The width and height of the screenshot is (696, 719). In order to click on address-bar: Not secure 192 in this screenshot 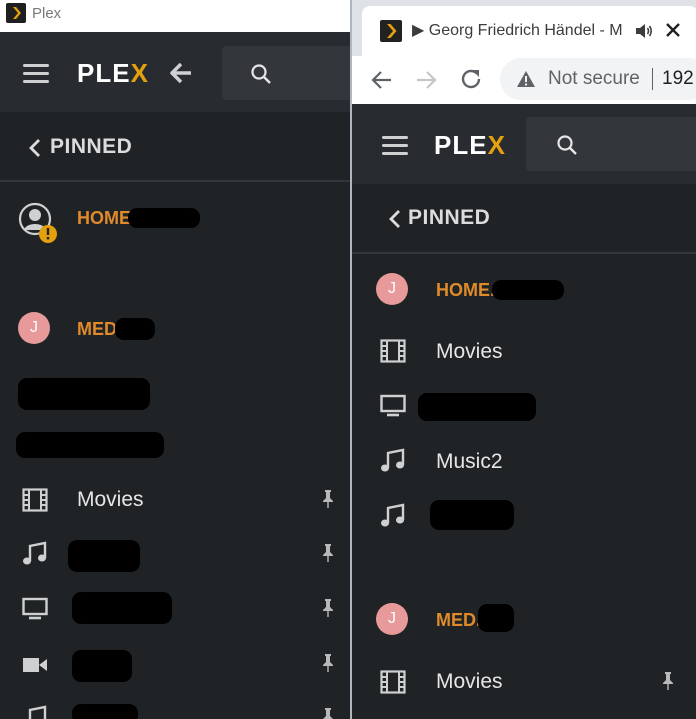, I will do `click(598, 79)`.